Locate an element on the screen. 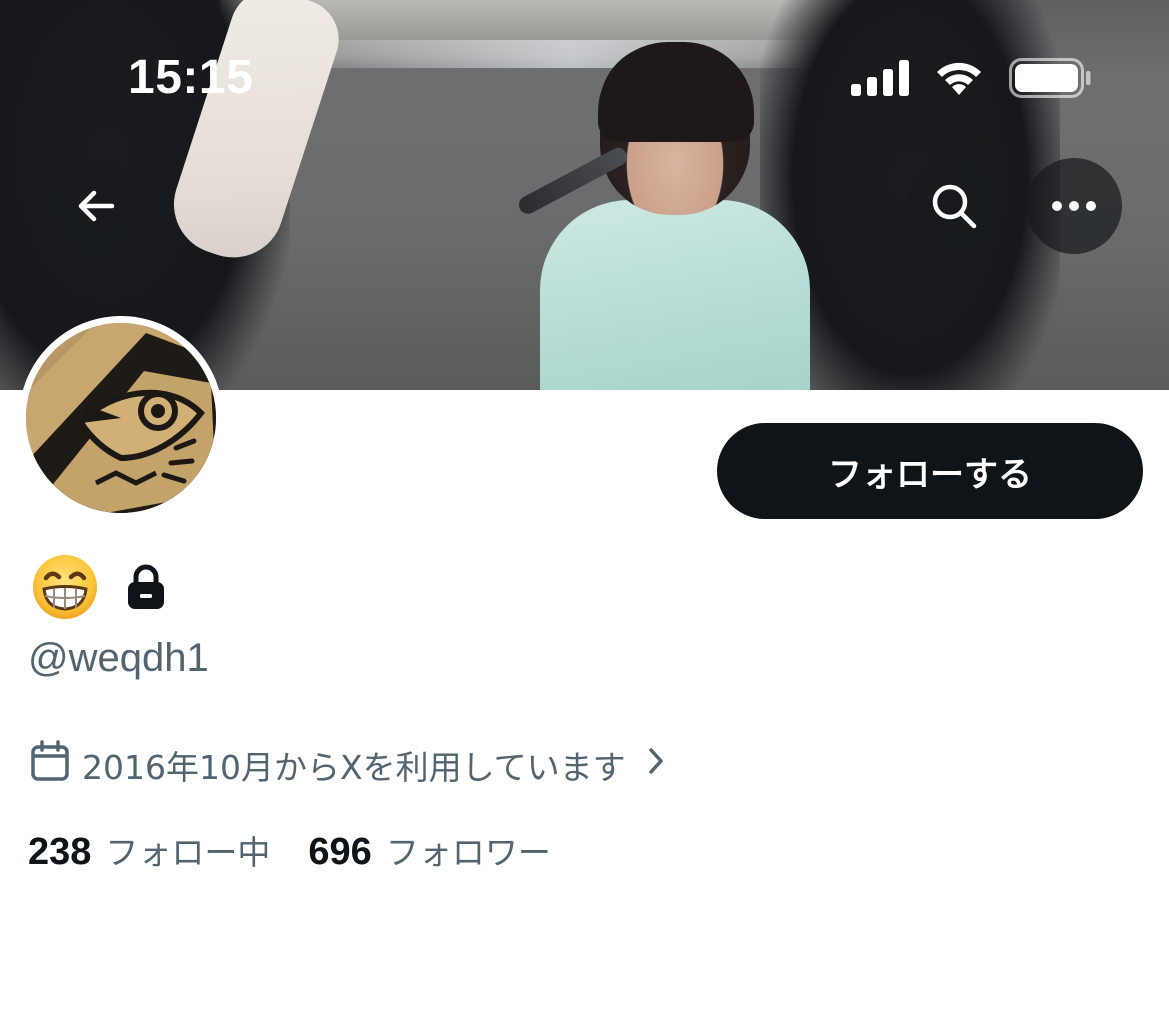 The width and height of the screenshot is (1169, 1027). avatar is located at coordinates (121, 418).